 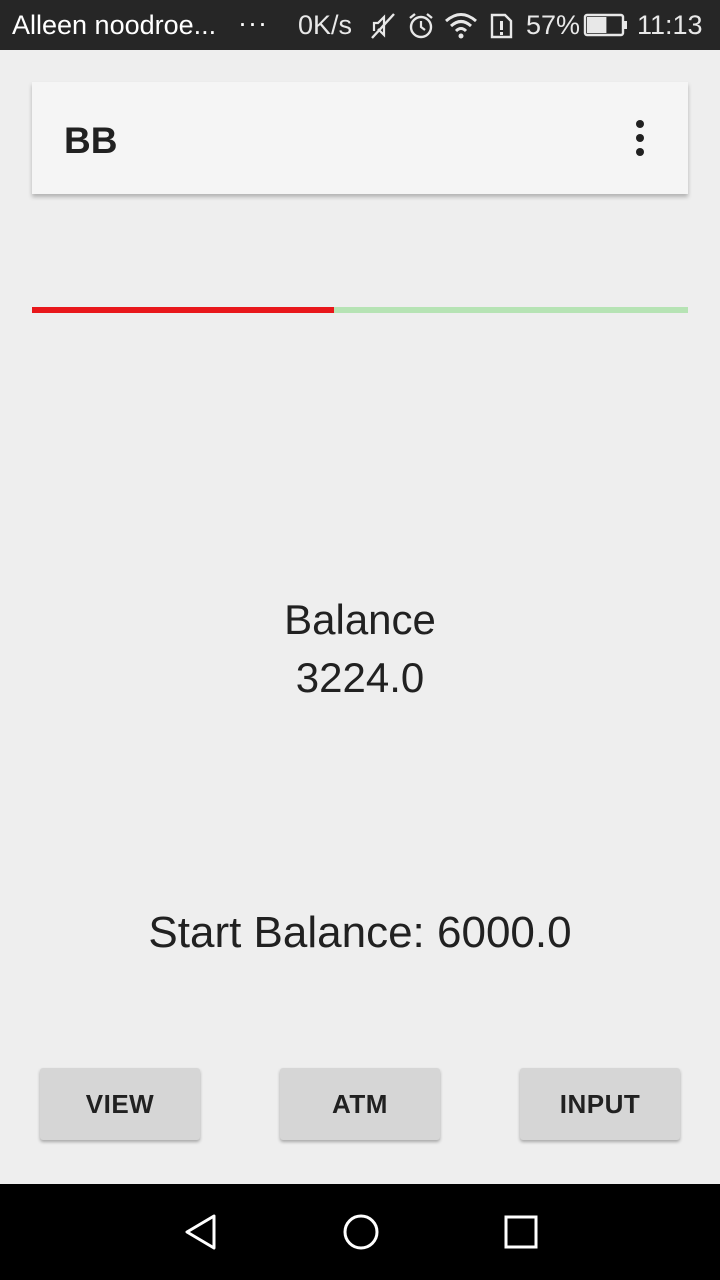 I want to click on more-vert-icon, so click(x=640, y=138).